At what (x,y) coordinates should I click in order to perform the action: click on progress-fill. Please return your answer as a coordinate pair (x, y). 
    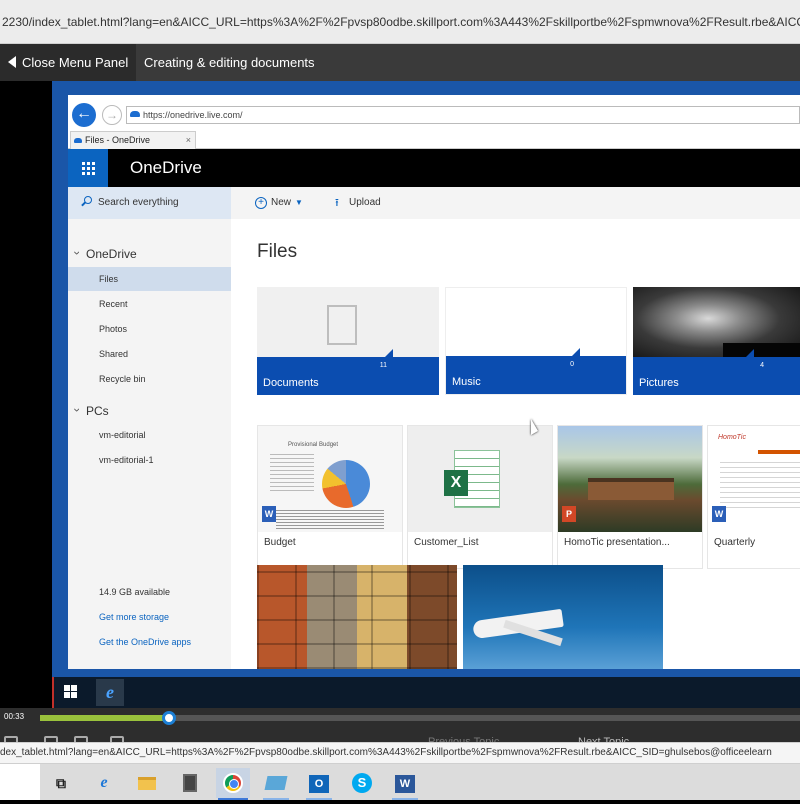
    Looking at the image, I should click on (105, 718).